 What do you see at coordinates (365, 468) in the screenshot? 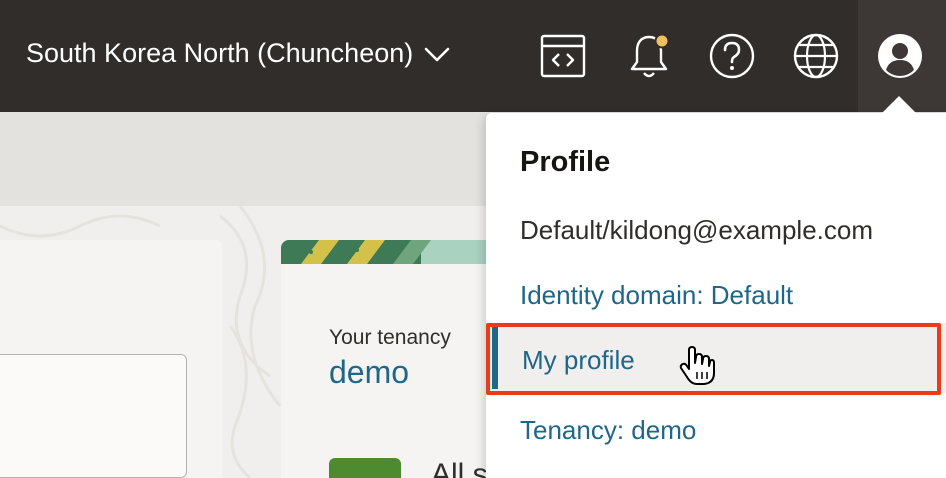
I see `status-badge` at bounding box center [365, 468].